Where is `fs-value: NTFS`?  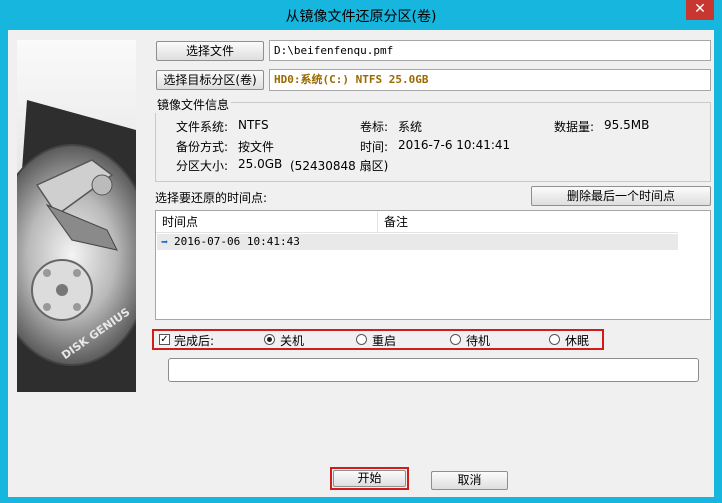
fs-value: NTFS is located at coordinates (253, 125).